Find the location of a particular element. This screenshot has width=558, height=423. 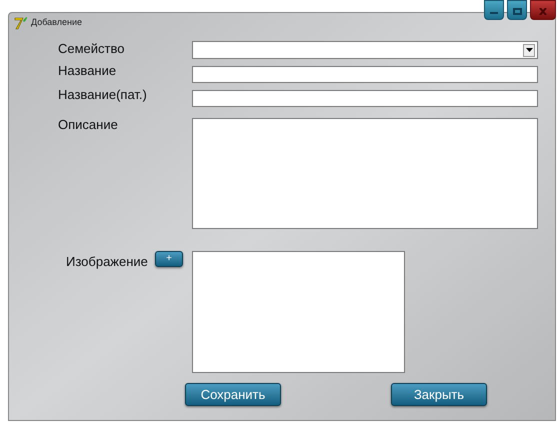

save-button: Сохранить is located at coordinates (233, 394).